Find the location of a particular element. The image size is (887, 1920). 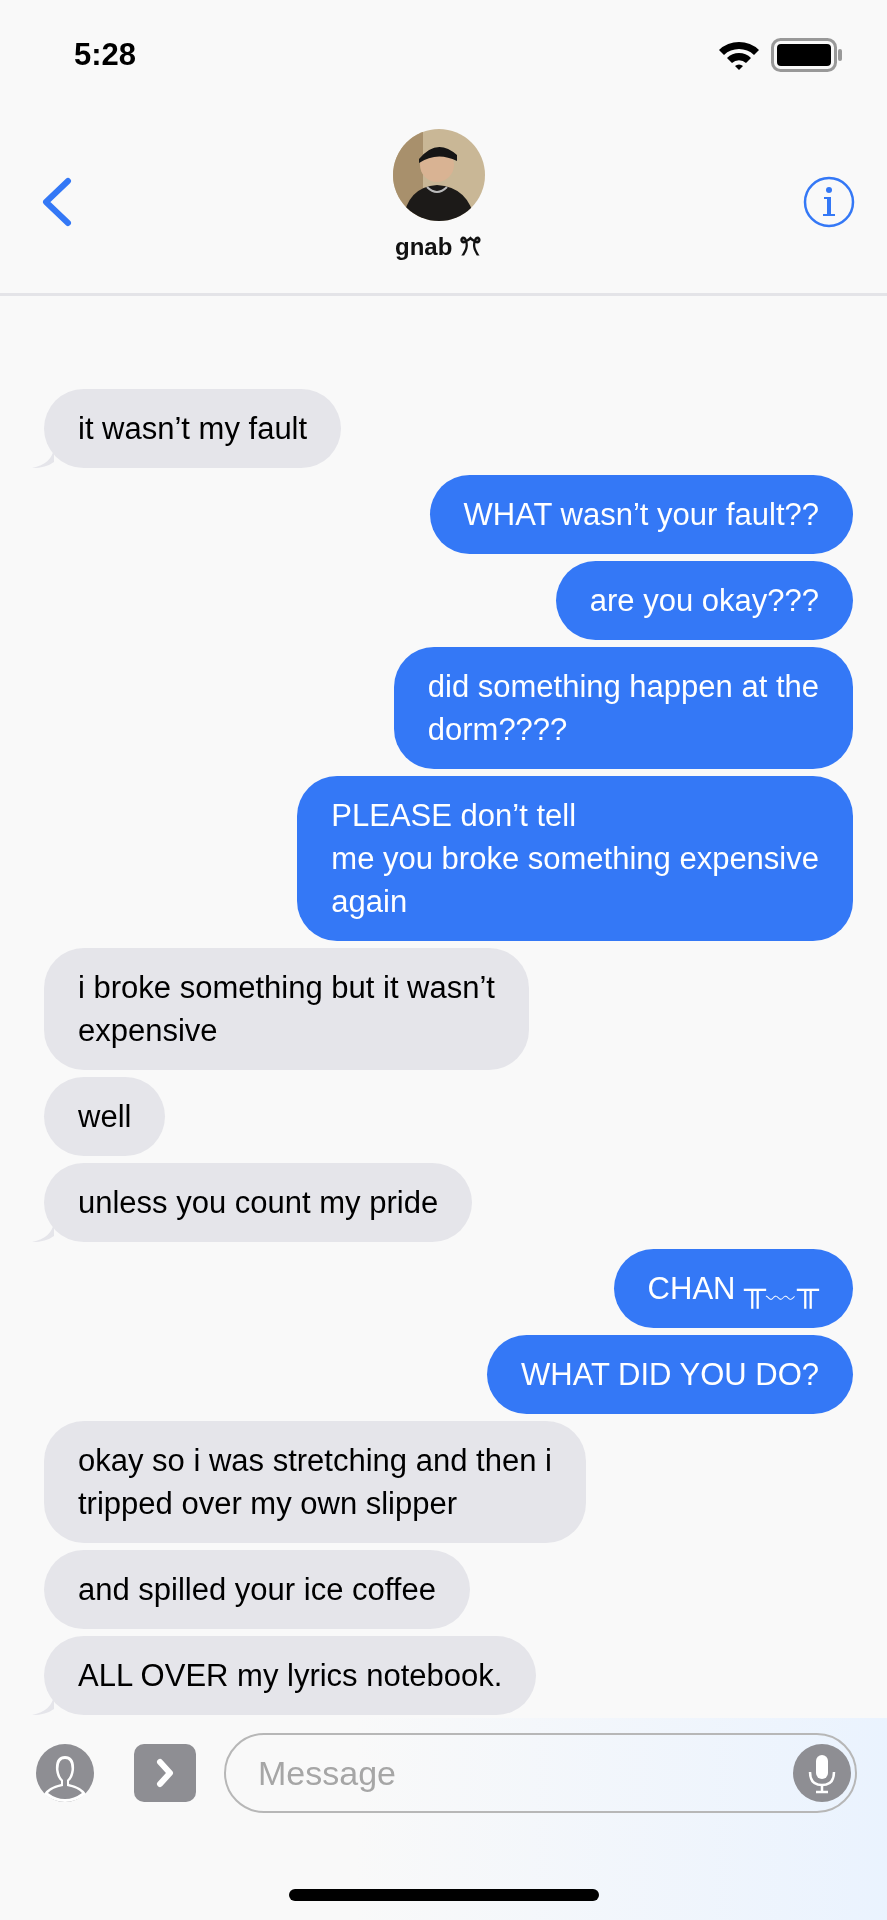

battery-icon is located at coordinates (807, 55).